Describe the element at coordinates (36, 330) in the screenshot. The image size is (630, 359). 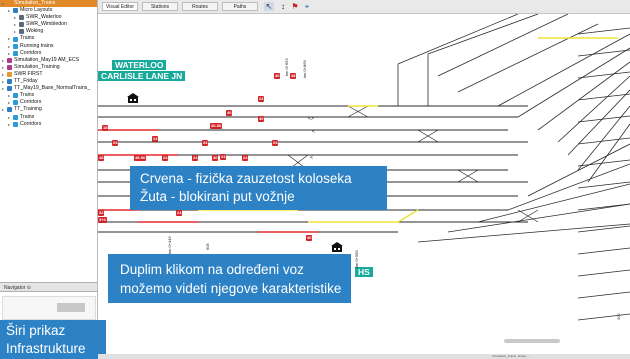
I see `wider-view-line1: Širi prikaz` at that location.